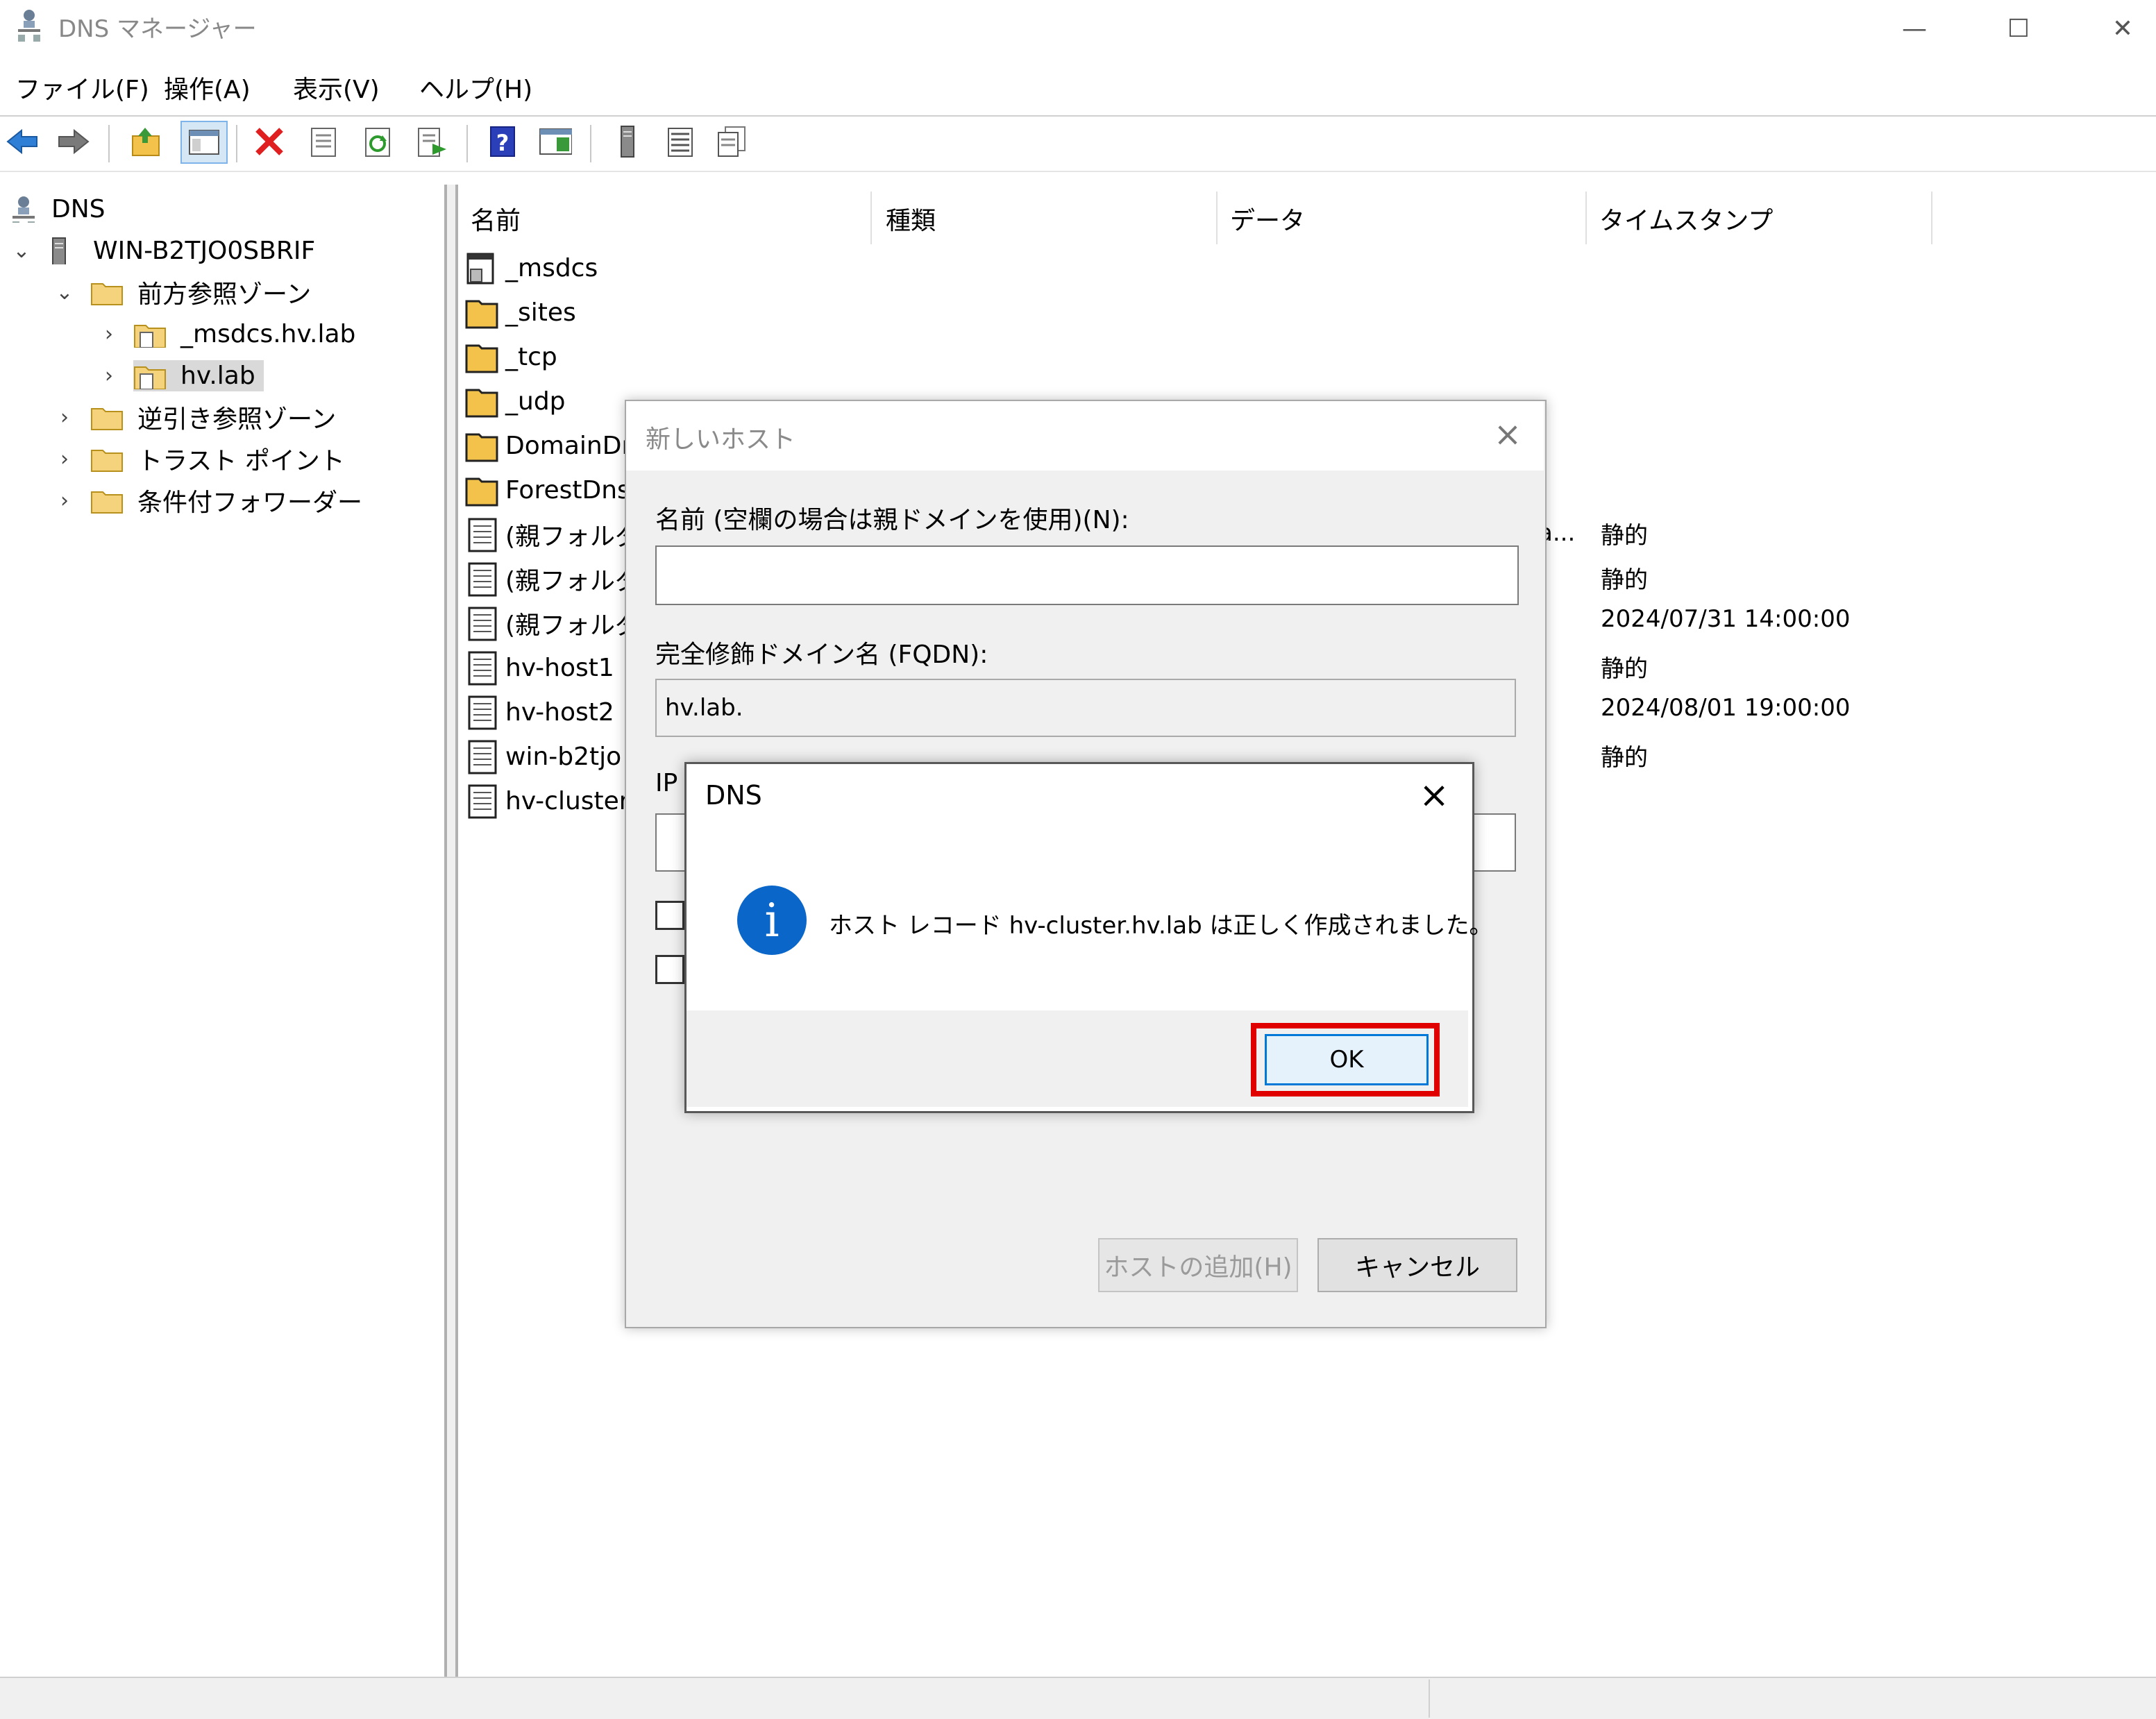 The image size is (2156, 1719). Describe the element at coordinates (1726, 708) in the screenshot. I see `record-timestamp: 2024/08/01 19:00:00` at that location.